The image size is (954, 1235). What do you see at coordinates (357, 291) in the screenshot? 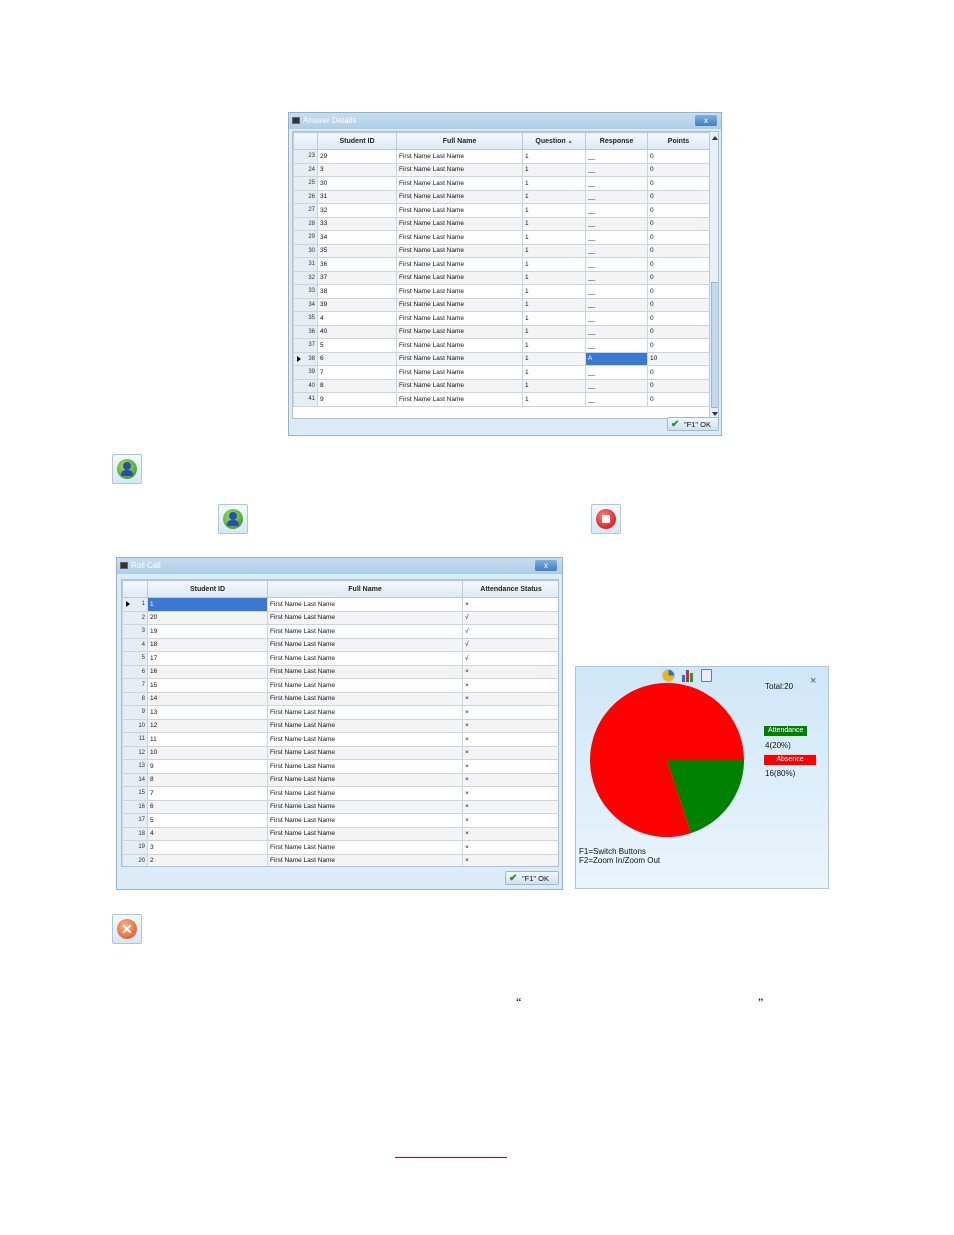
I see `student-id-cell: 38` at bounding box center [357, 291].